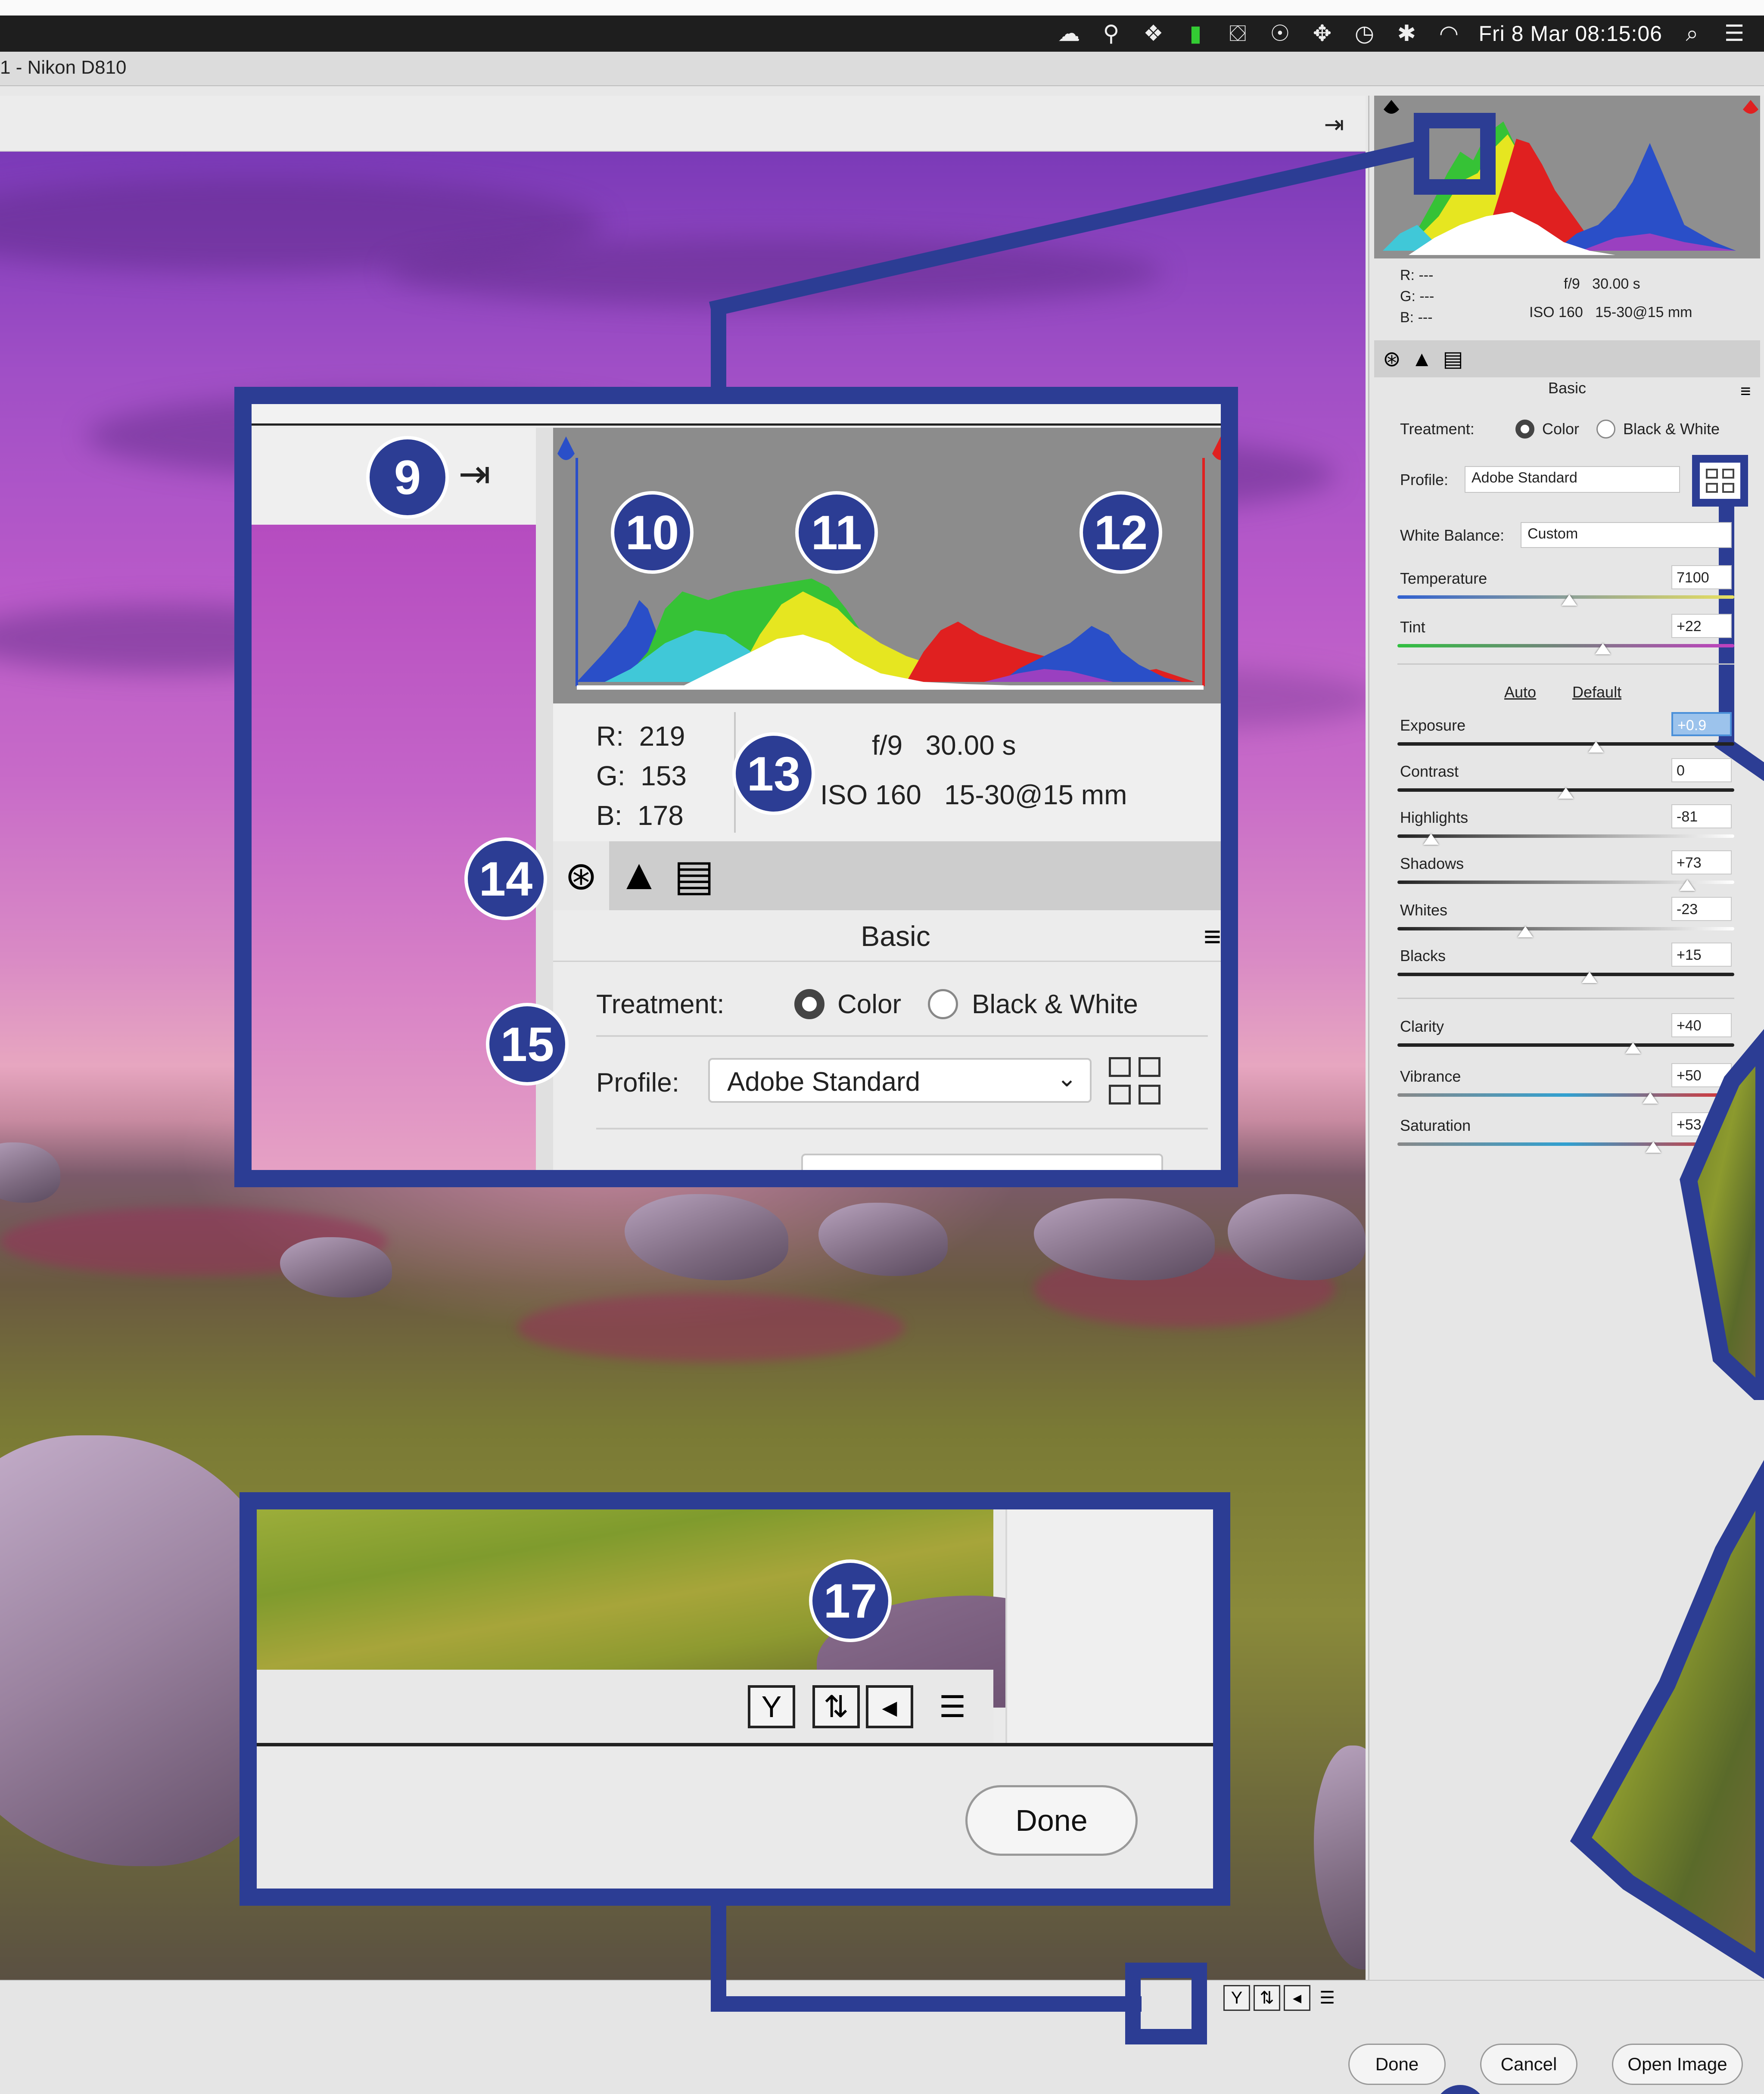 The image size is (1764, 2094). I want to click on g-value: ---, so click(1427, 296).